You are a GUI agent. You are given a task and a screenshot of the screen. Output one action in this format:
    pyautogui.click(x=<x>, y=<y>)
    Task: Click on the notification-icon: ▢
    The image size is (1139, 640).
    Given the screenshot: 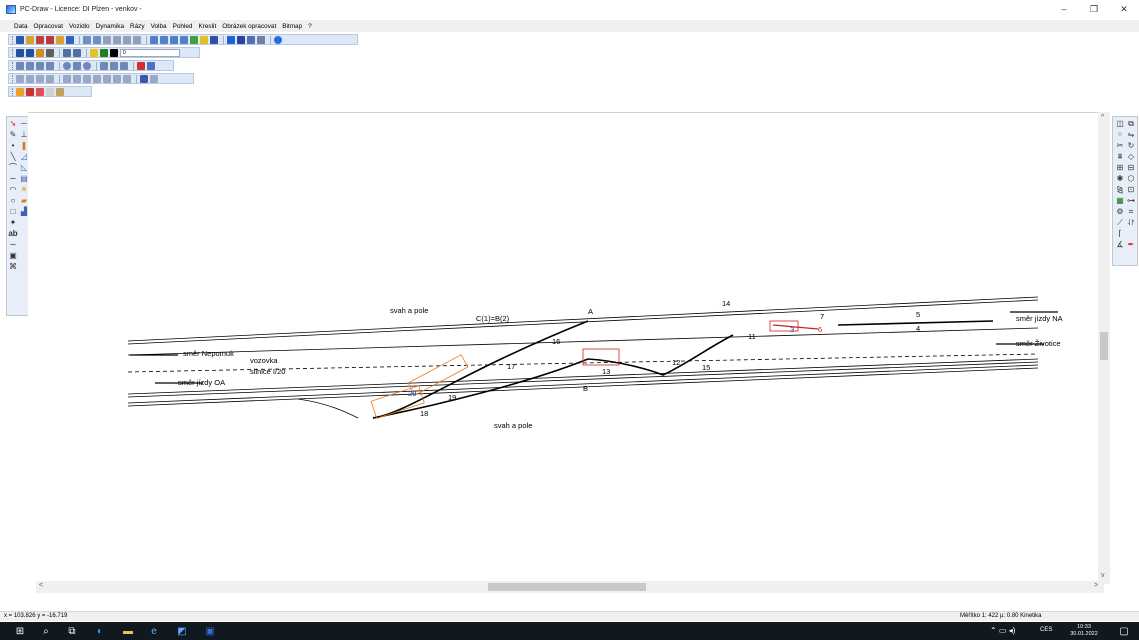 What is the action you would take?
    pyautogui.click(x=1124, y=631)
    